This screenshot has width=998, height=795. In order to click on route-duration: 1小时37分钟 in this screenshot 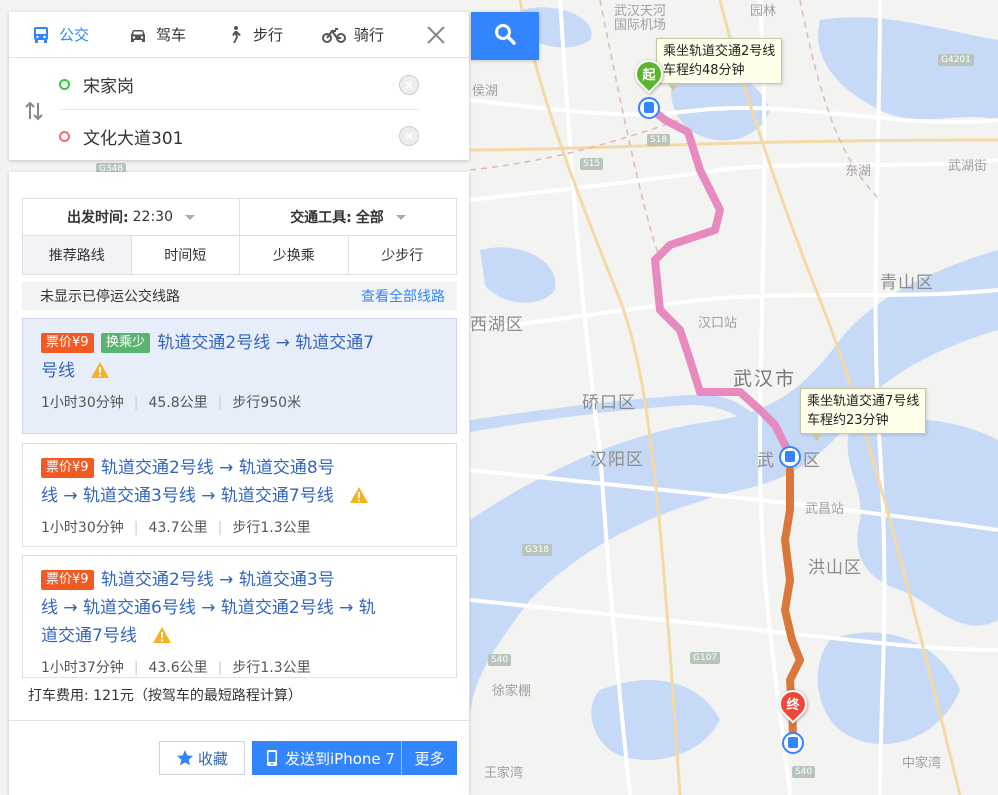, I will do `click(82, 668)`.